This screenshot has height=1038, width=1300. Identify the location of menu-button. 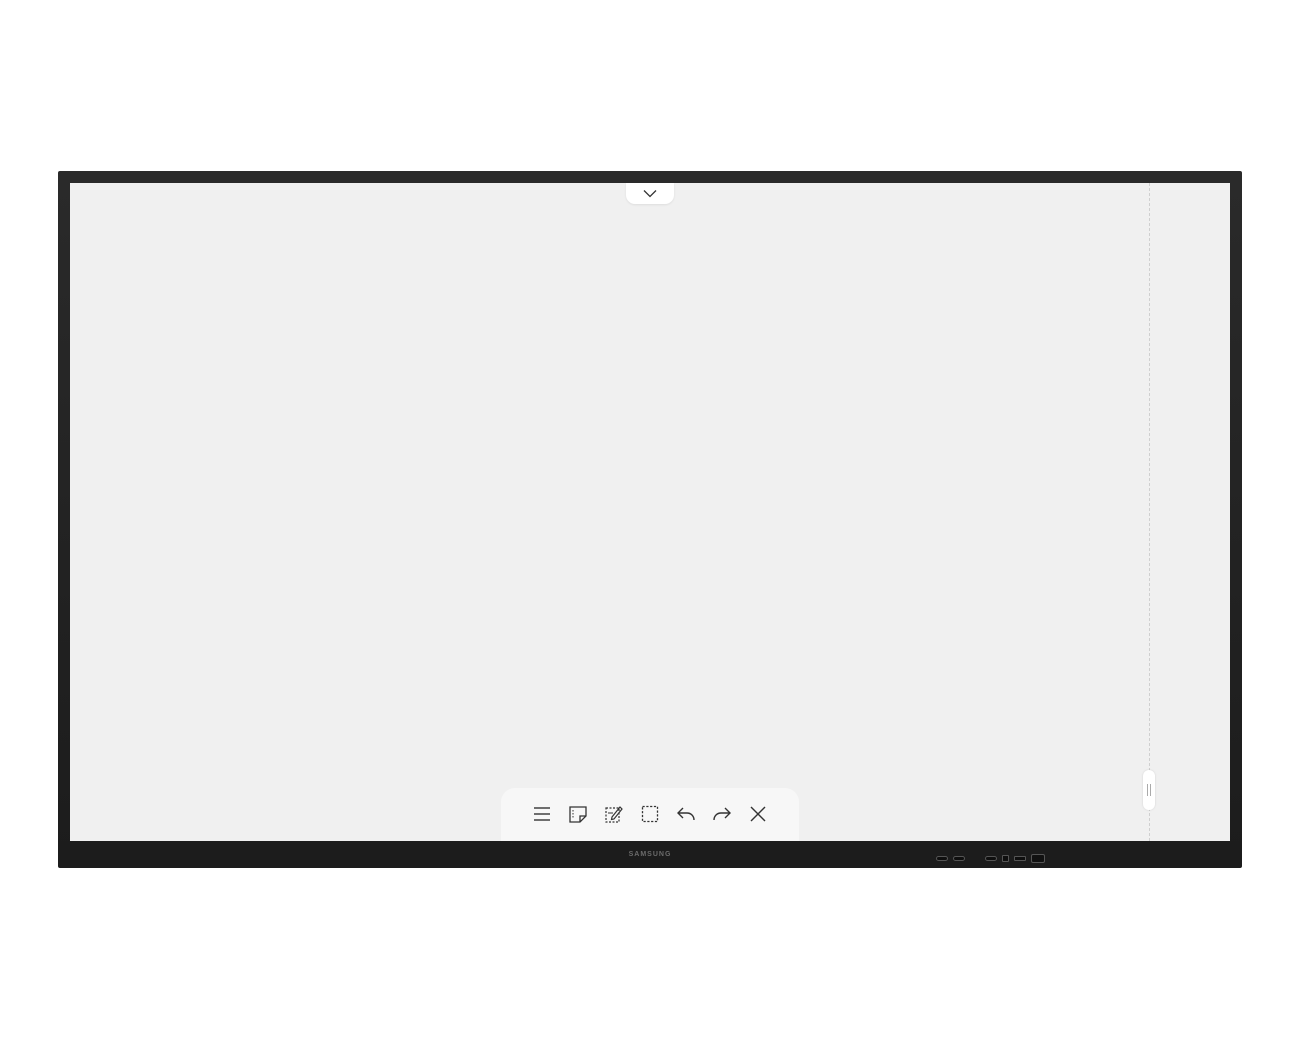
(542, 814).